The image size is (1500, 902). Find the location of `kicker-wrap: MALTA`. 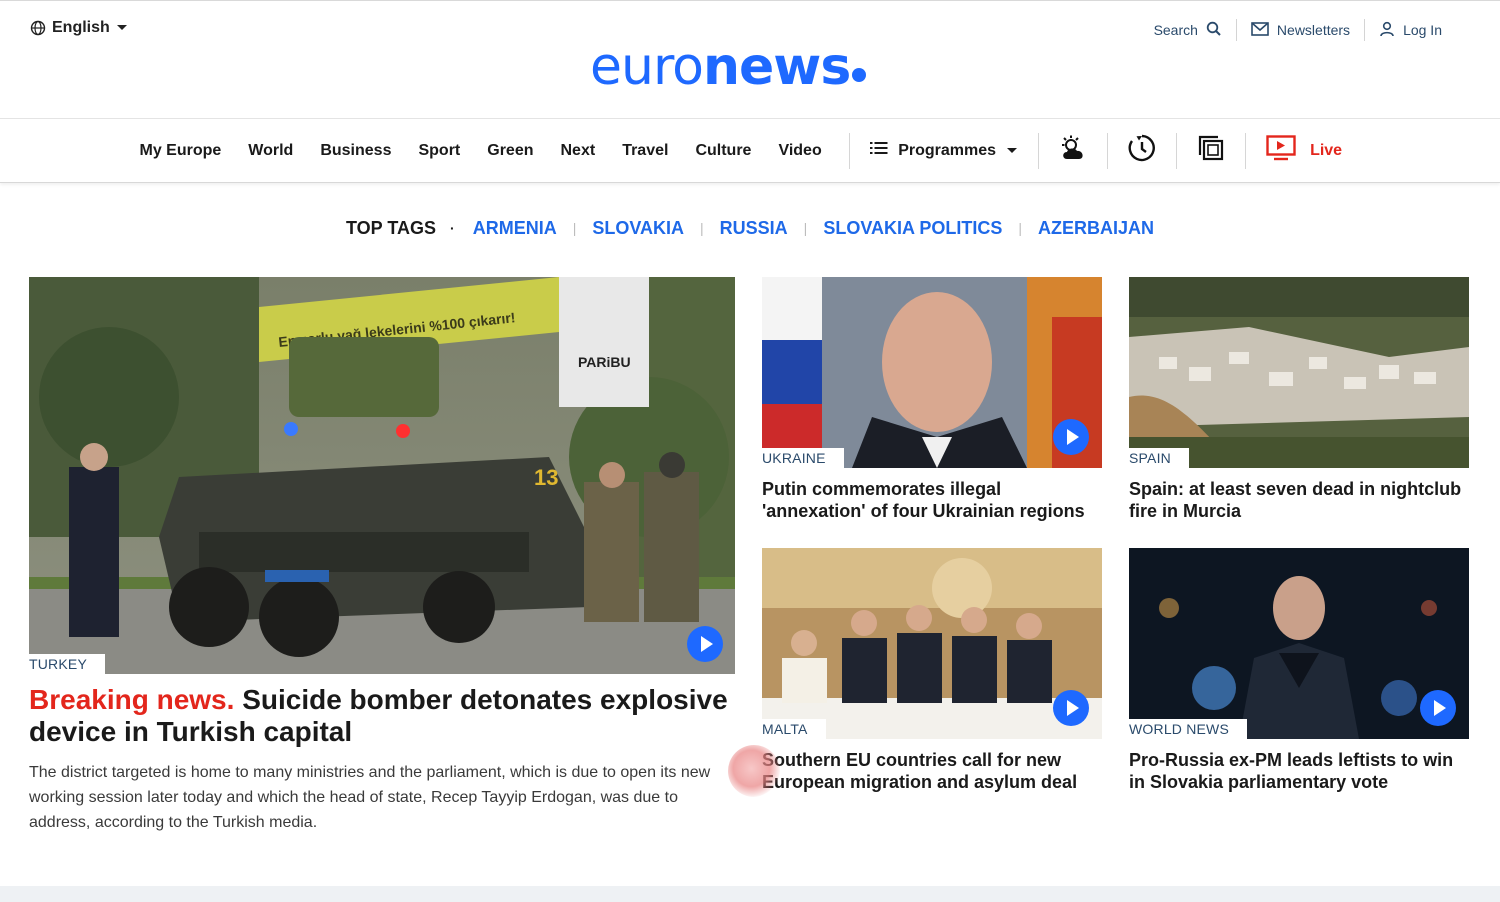

kicker-wrap: MALTA is located at coordinates (794, 729).